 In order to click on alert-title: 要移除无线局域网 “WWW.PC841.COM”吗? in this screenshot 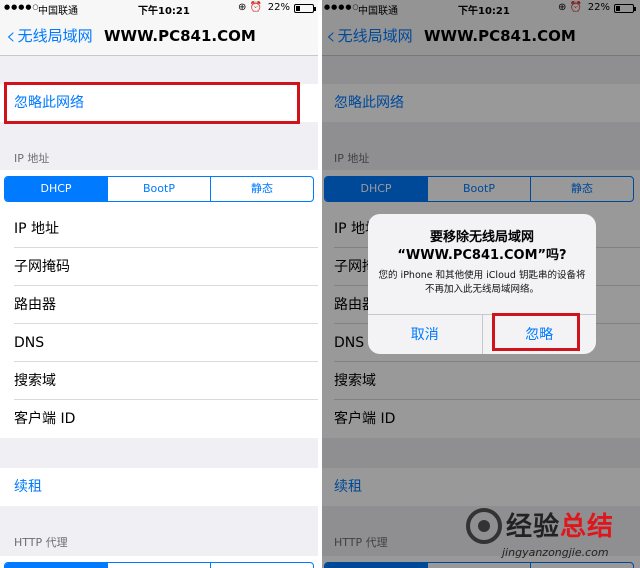, I will do `click(482, 247)`.